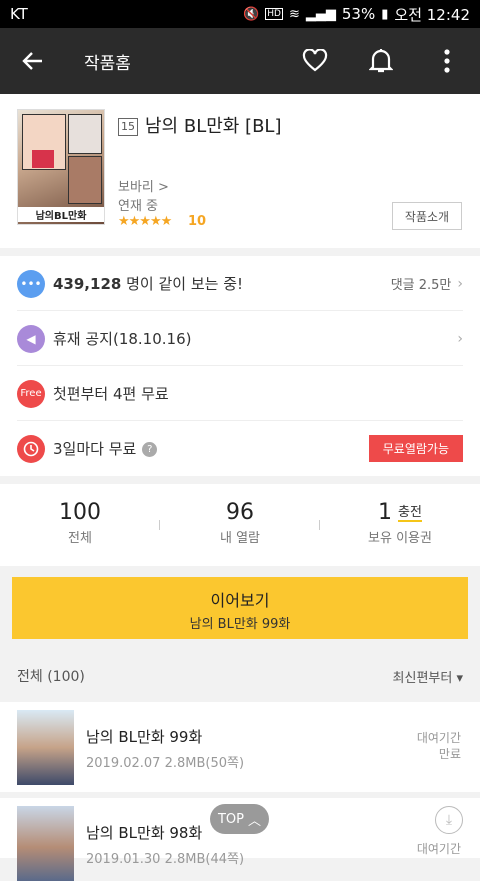 The height and width of the screenshot is (881, 480). I want to click on hd-icon: HD, so click(274, 14).